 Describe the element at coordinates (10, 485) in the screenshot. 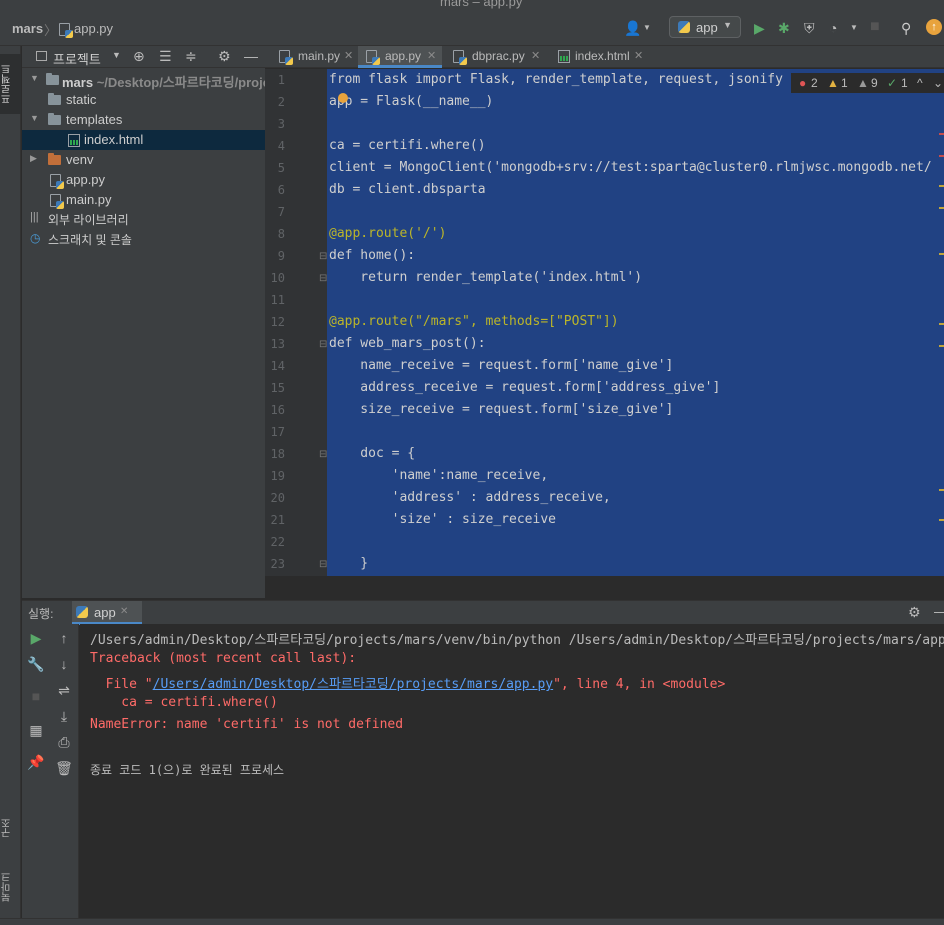

I see `left-tool-strip: 프로젝트 구조 북마크` at that location.